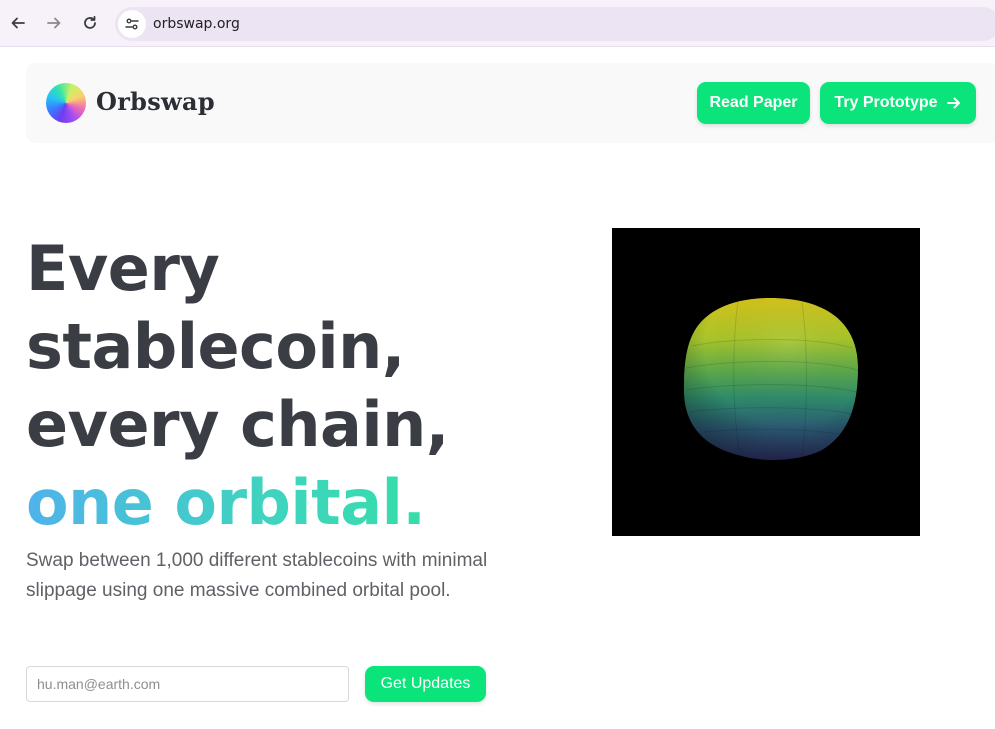 The image size is (995, 729). I want to click on try-prototype-button: Try Prototype, so click(898, 103).